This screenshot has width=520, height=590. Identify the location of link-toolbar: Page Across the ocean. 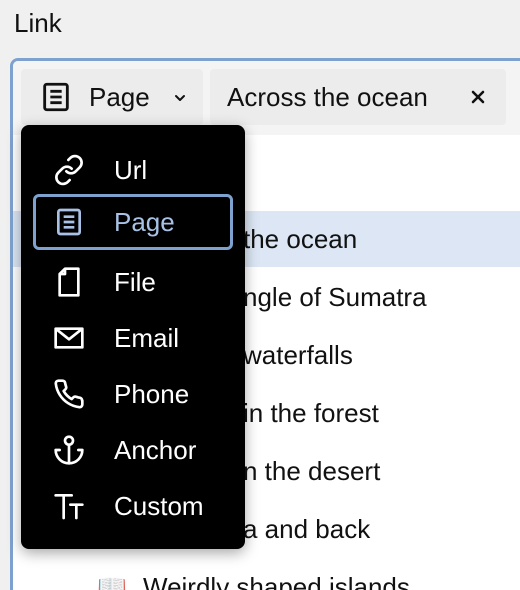
(266, 98).